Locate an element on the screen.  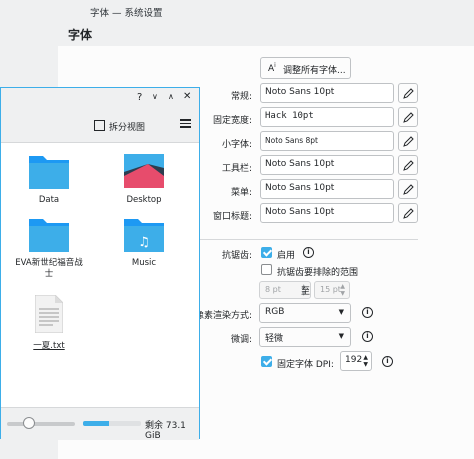
dpi-value: 192 is located at coordinates (354, 360).